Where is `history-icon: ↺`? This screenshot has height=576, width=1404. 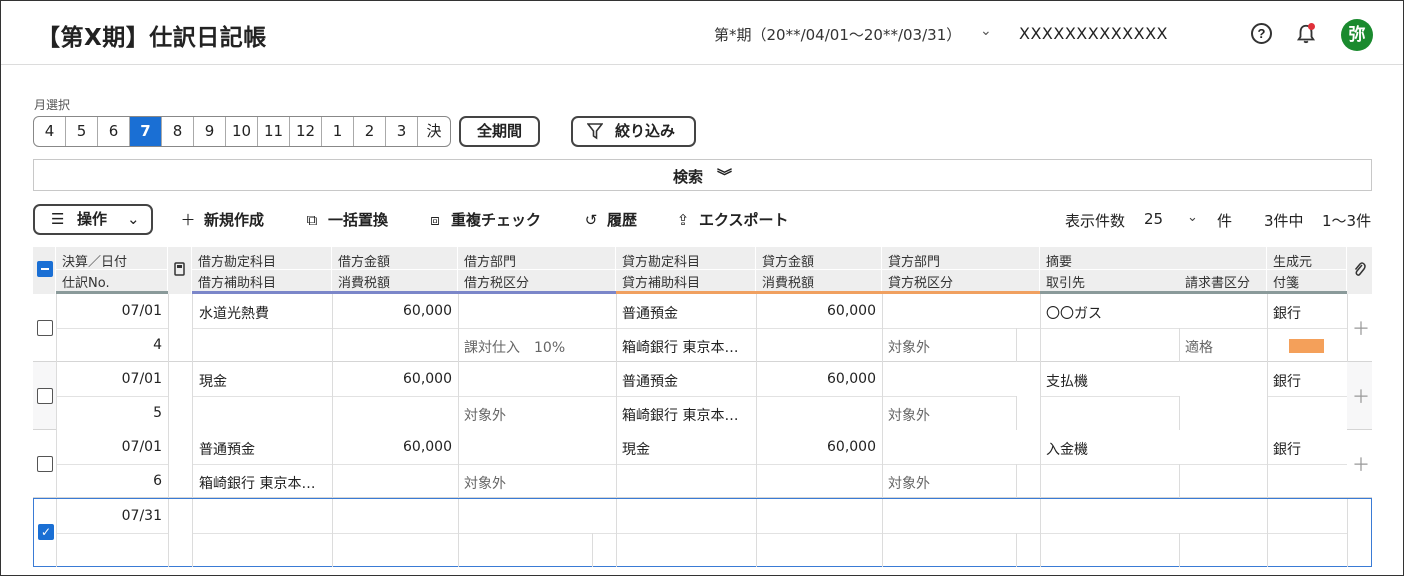 history-icon: ↺ is located at coordinates (591, 220).